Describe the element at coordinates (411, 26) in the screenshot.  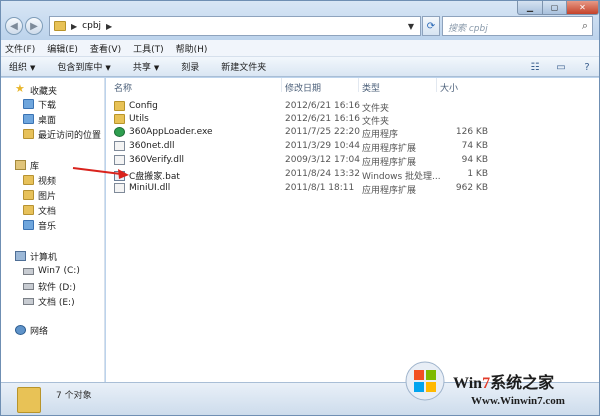
I see `address-dropdown-icon: ▼` at that location.